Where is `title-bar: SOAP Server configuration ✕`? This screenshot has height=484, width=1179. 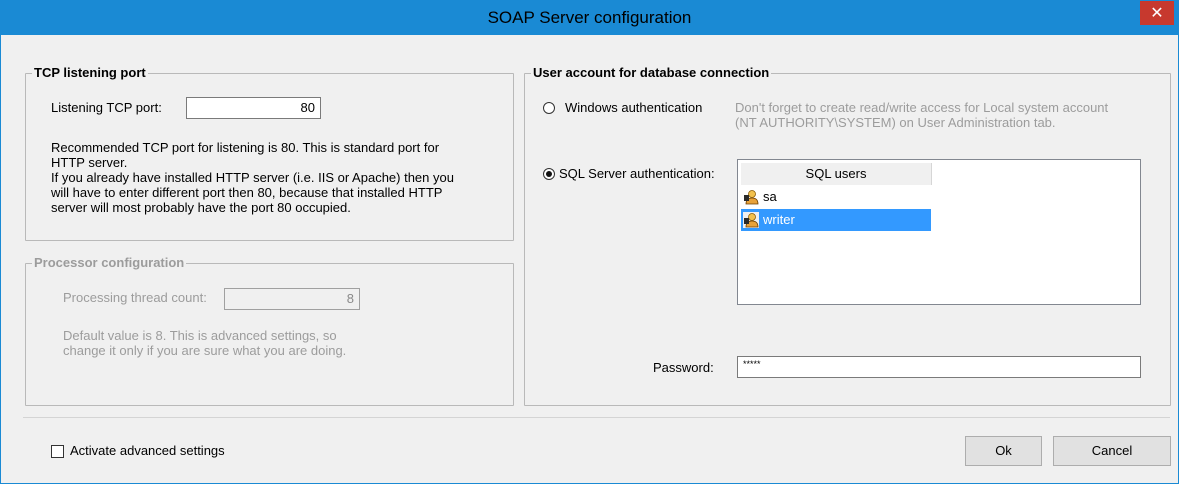 title-bar: SOAP Server configuration ✕ is located at coordinates (589, 18).